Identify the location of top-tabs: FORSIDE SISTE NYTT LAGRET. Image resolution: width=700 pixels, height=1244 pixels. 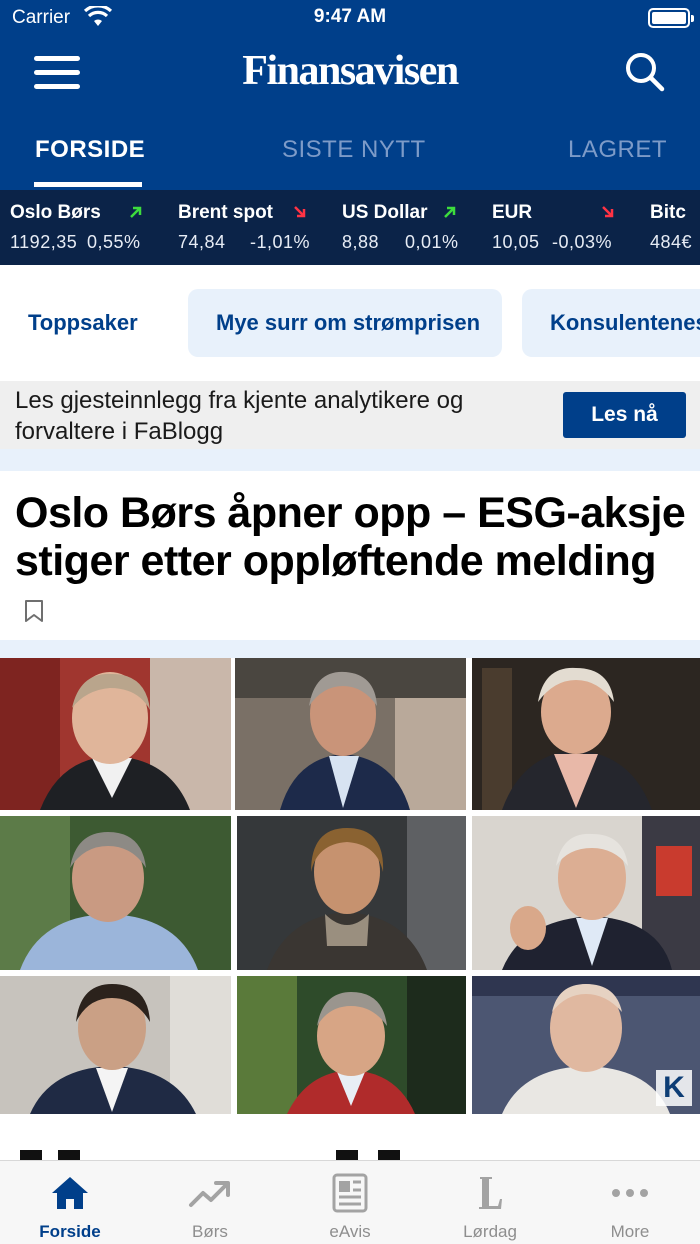
(350, 158).